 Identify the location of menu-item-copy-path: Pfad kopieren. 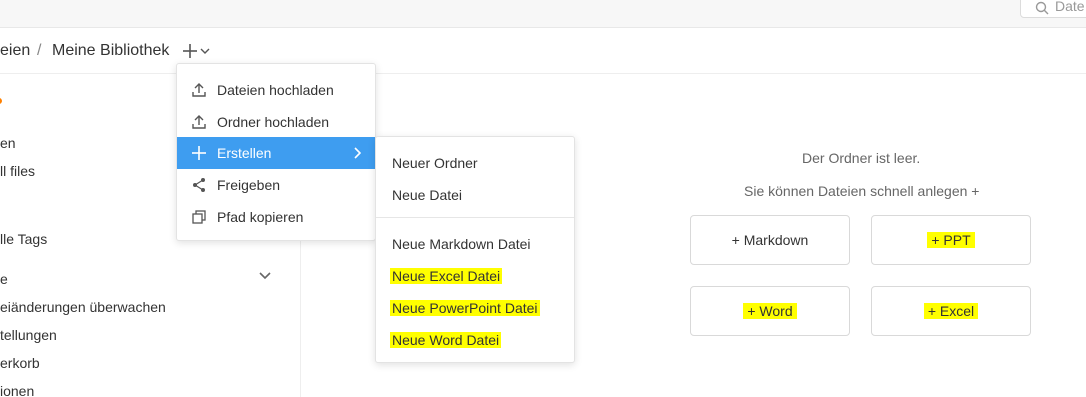
(276, 217).